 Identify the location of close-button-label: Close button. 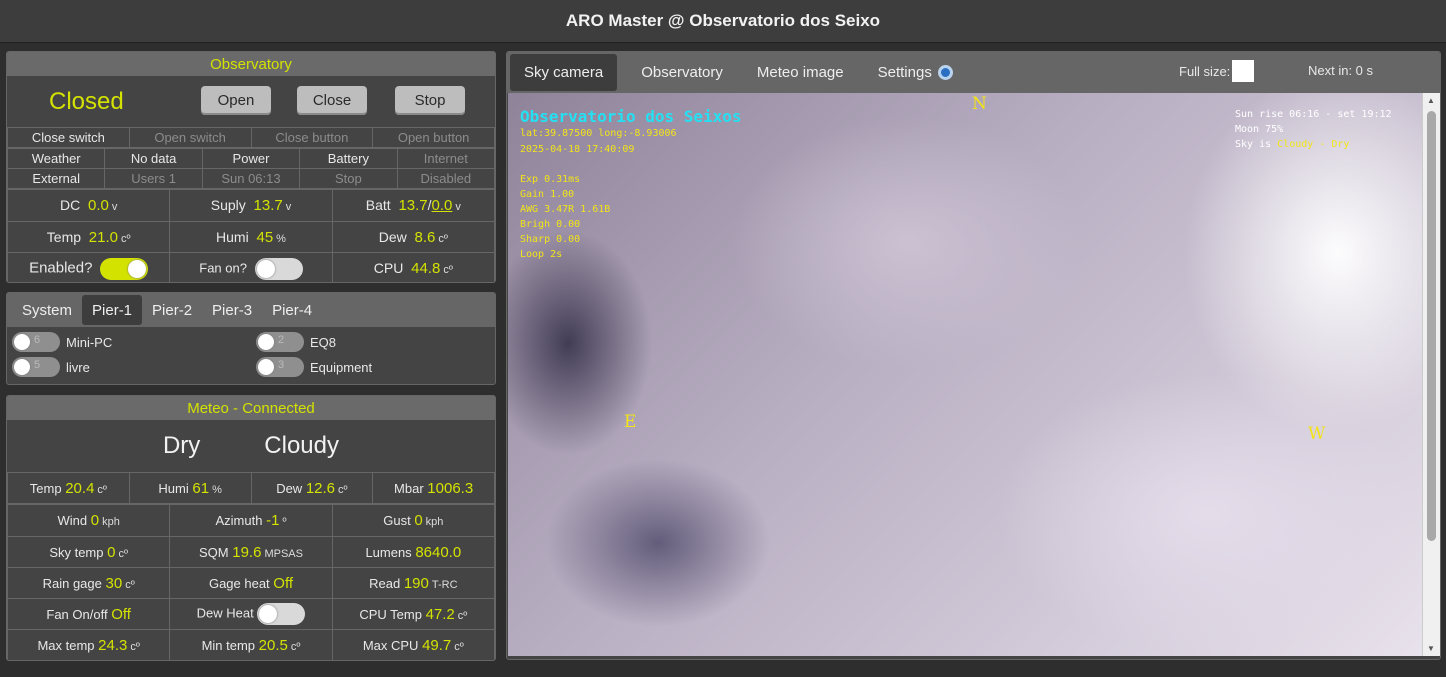
(312, 137).